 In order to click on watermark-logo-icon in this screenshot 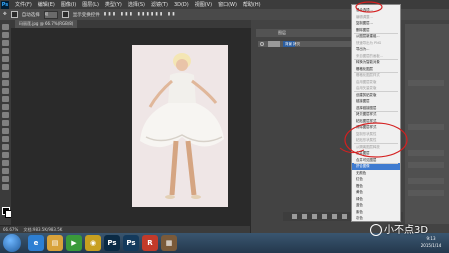, I will do `click(376, 230)`.